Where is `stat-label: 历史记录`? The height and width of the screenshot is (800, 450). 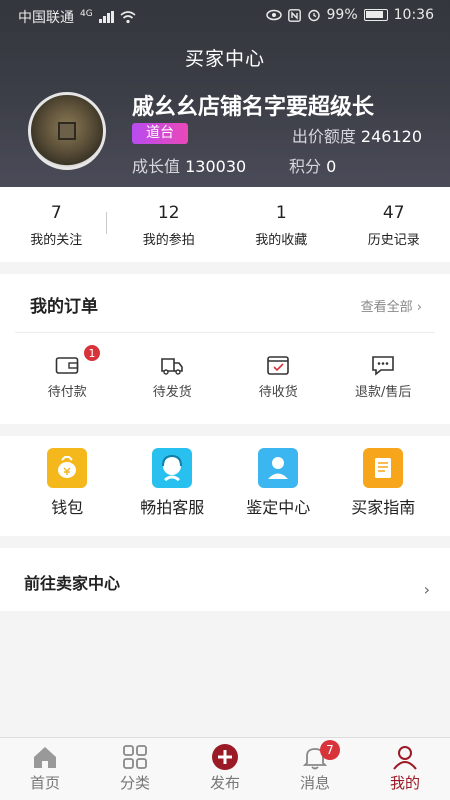
stat-label: 历史记录 is located at coordinates (393, 240).